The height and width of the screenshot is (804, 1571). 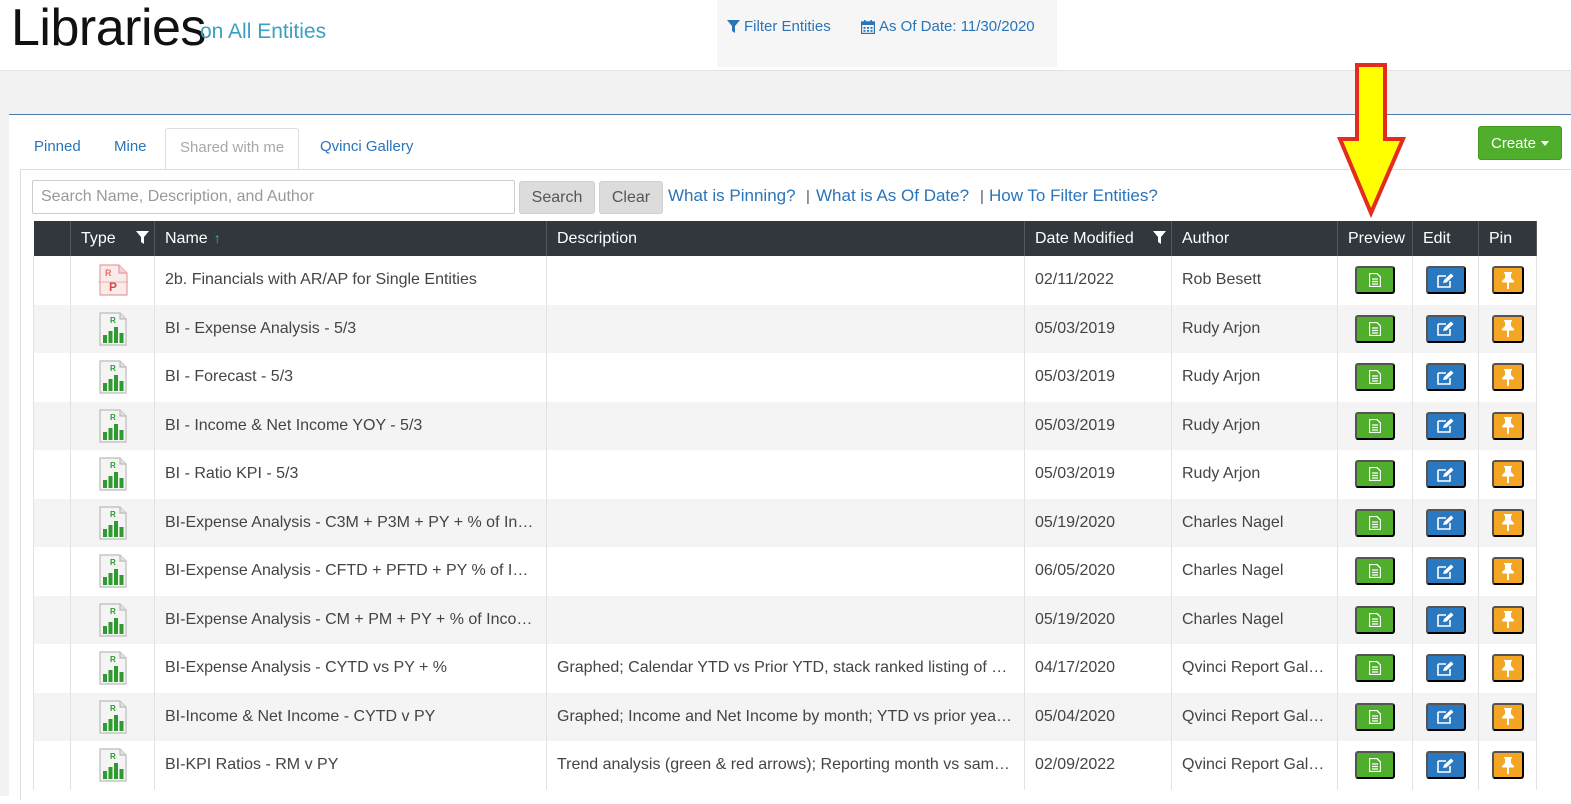 I want to click on pushpin-icon, so click(x=1507, y=717).